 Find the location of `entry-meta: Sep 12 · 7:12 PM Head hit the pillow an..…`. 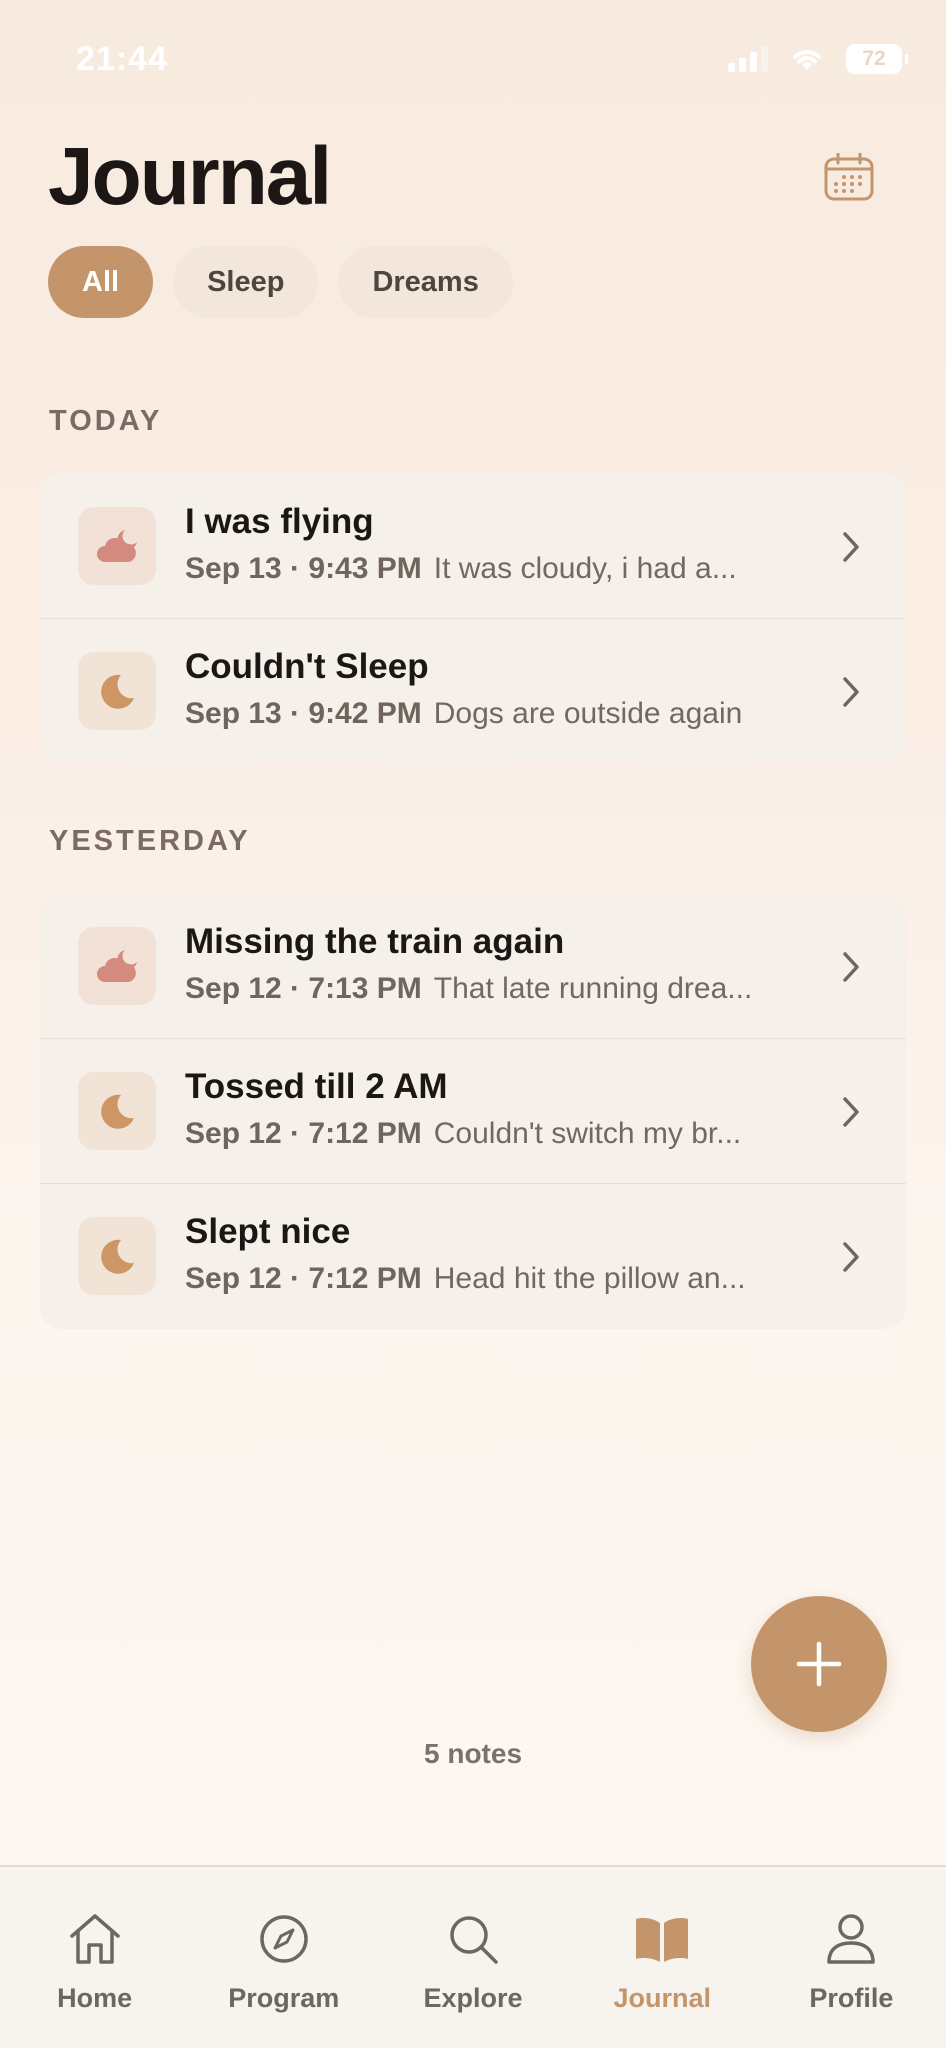

entry-meta: Sep 12 · 7:12 PM Head hit the pillow an..… is located at coordinates (465, 1279).